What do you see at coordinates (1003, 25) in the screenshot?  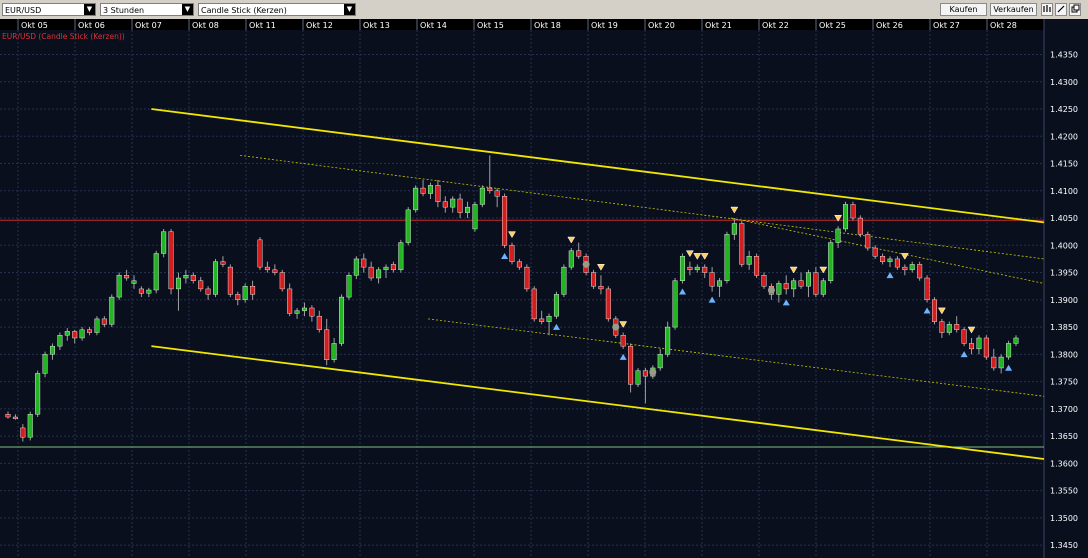 I see `x-tick-label: Okt 28` at bounding box center [1003, 25].